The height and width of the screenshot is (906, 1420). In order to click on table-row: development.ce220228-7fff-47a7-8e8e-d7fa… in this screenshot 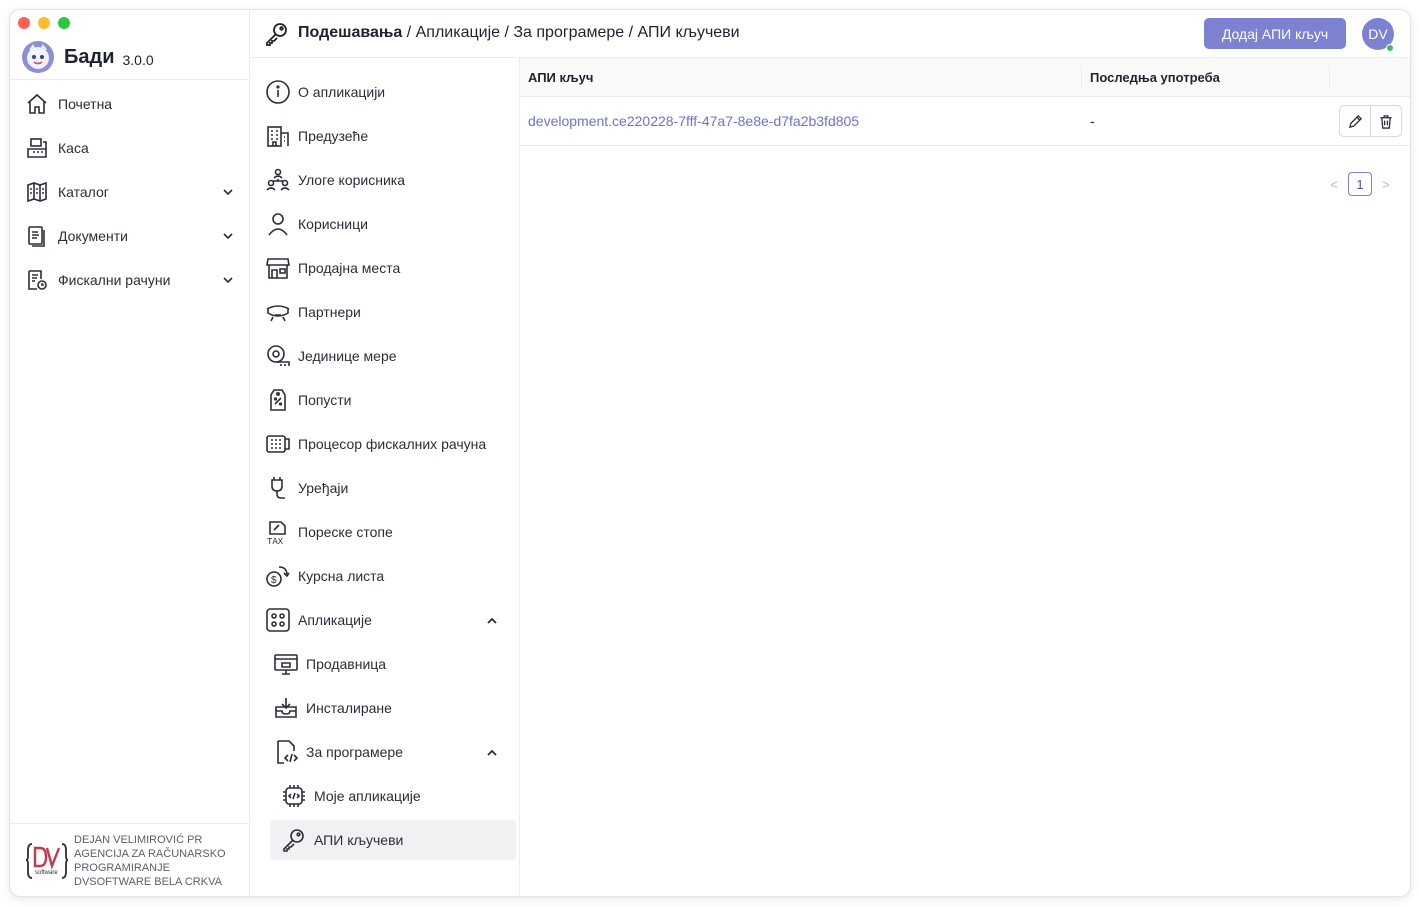, I will do `click(965, 121)`.